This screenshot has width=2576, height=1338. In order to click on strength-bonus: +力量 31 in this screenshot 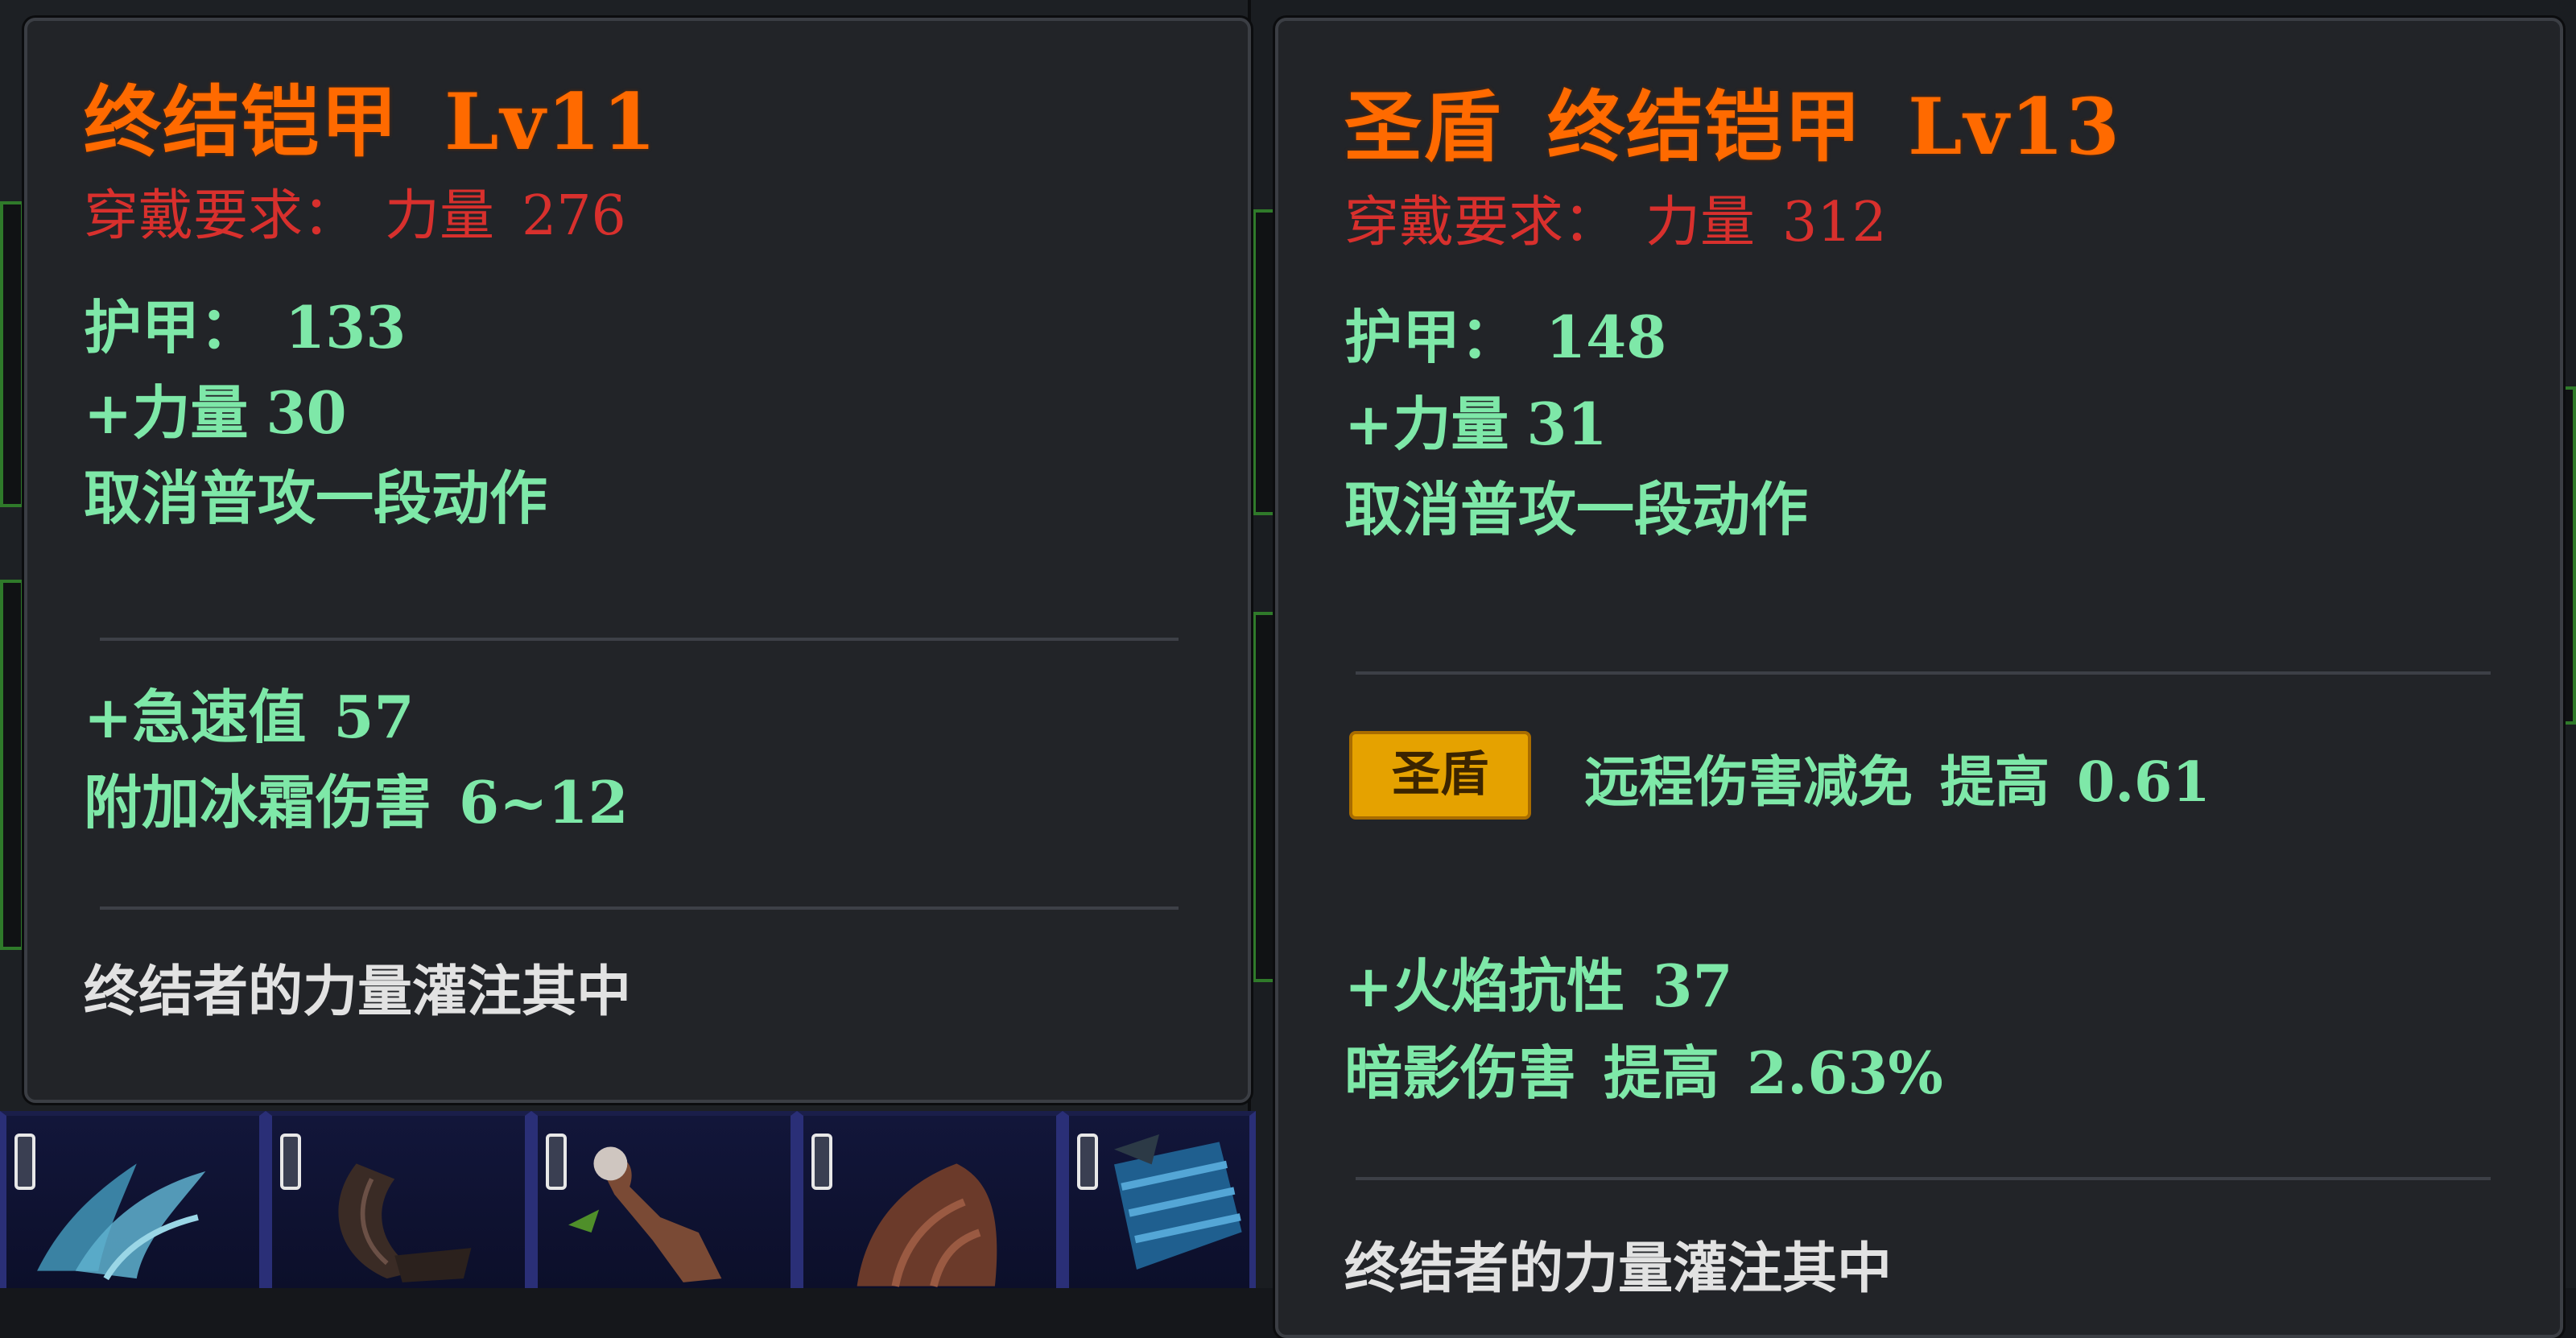, I will do `click(1476, 419)`.